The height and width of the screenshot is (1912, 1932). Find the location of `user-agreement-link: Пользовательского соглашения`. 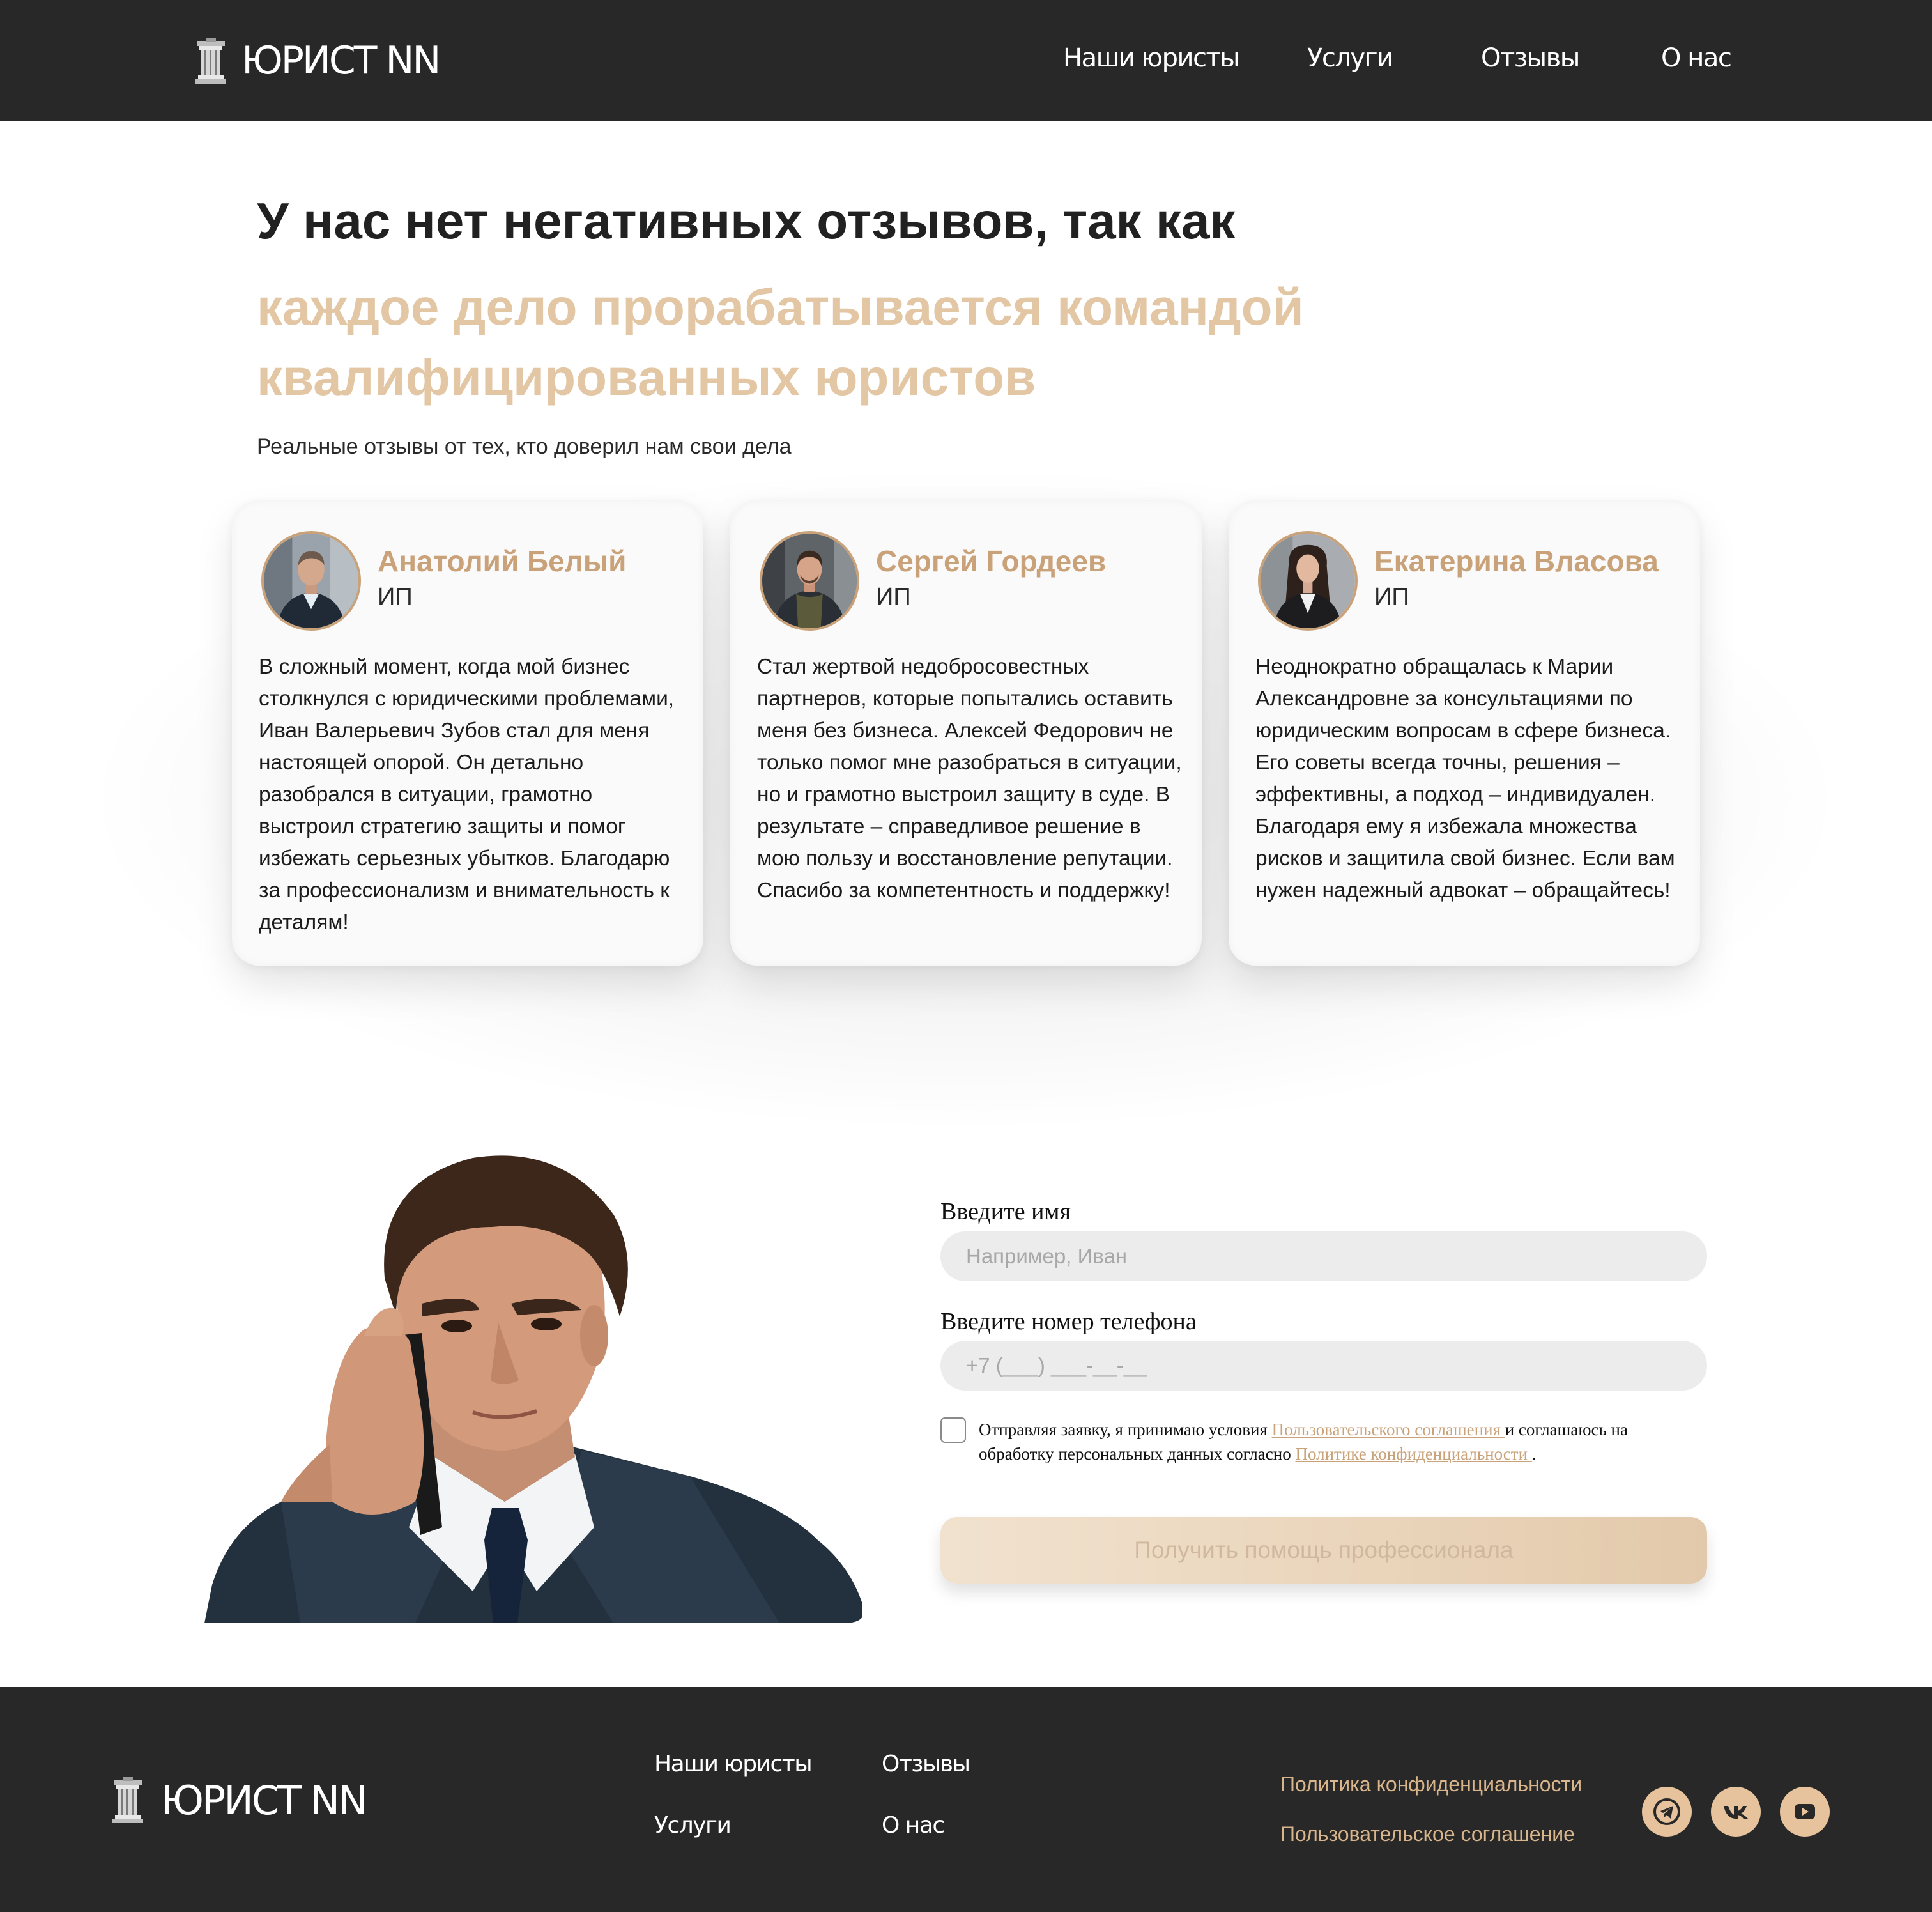

user-agreement-link: Пользовательского соглашения is located at coordinates (1388, 1429).